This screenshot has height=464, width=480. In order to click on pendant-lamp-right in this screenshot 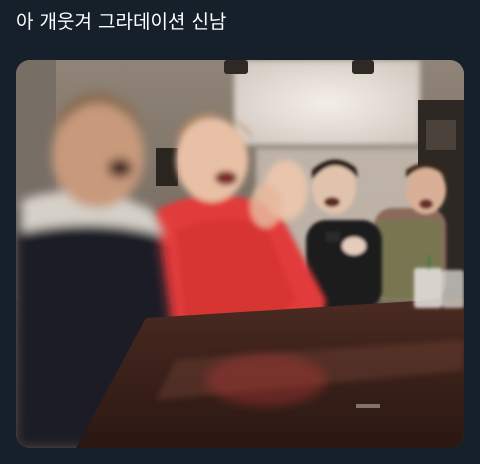, I will do `click(363, 67)`.